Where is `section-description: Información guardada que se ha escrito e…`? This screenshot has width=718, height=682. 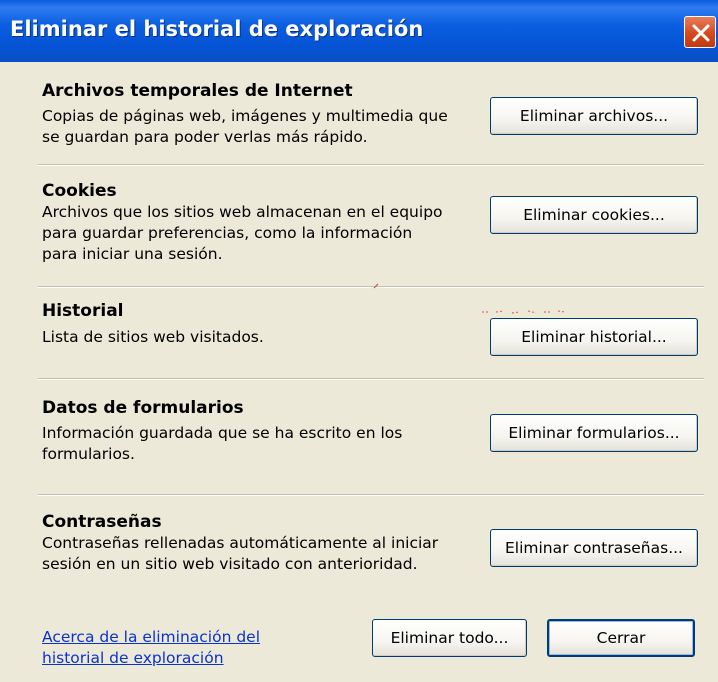 section-description: Información guardada que se ha escrito e… is located at coordinates (222, 443).